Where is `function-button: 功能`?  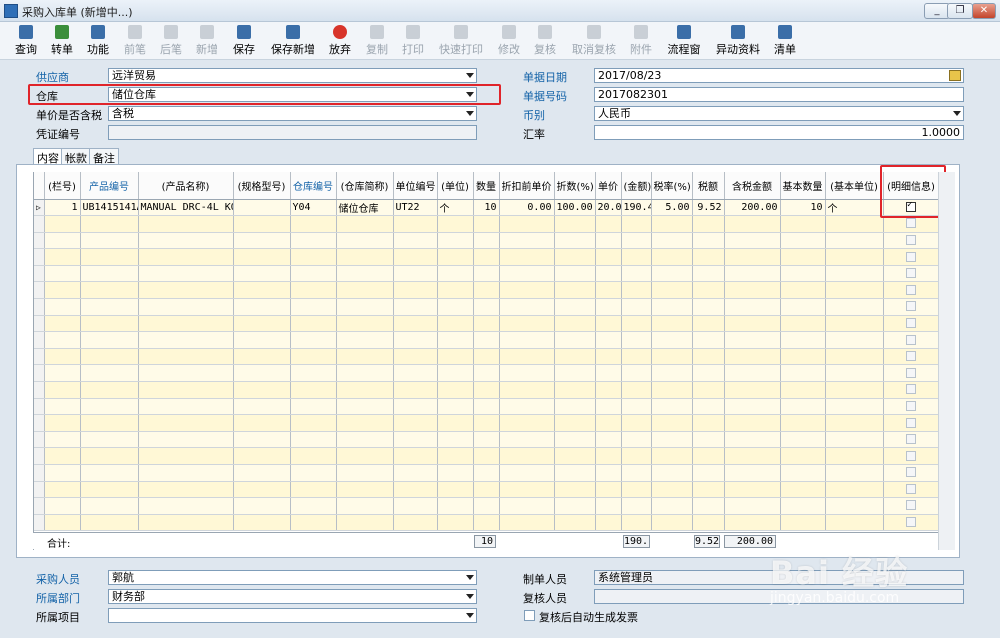
function-button: 功能 is located at coordinates (98, 41).